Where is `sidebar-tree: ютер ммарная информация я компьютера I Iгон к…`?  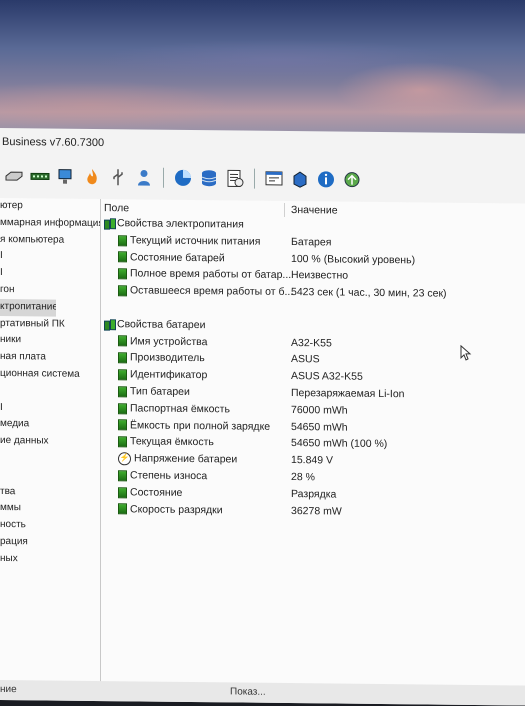 sidebar-tree: ютер ммарная информация я компьютера I Iгон к… is located at coordinates (50, 449).